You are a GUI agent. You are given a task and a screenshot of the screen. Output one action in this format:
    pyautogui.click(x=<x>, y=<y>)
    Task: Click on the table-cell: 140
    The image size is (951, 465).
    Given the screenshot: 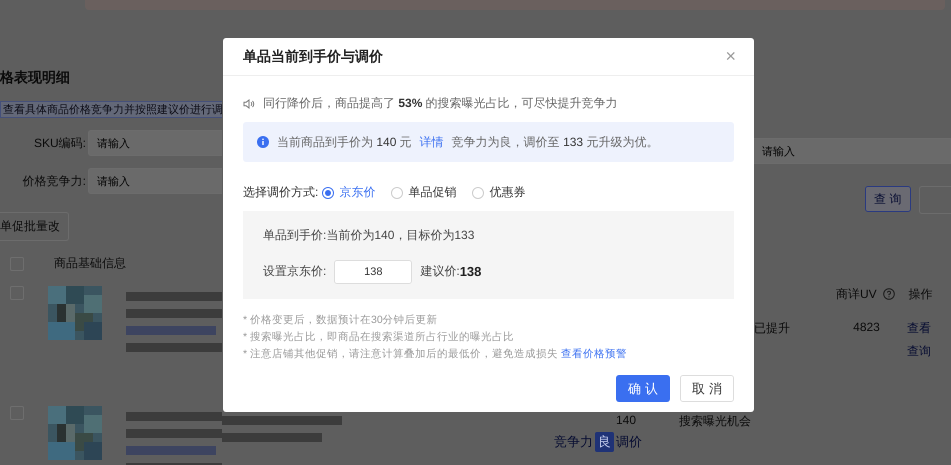 What is the action you would take?
    pyautogui.click(x=626, y=420)
    